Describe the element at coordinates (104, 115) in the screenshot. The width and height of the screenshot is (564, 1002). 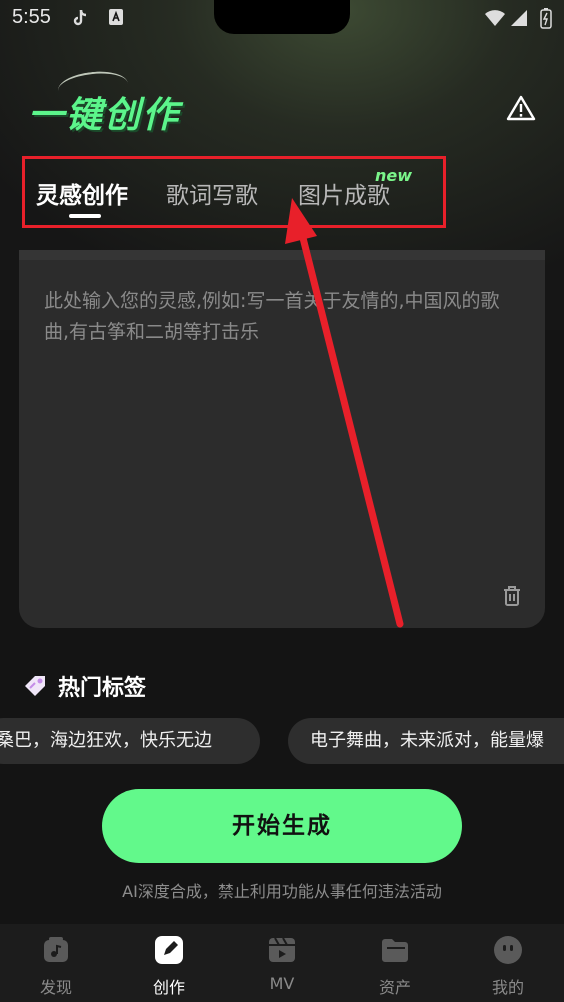
I see `page-title-logo: 一键创作` at that location.